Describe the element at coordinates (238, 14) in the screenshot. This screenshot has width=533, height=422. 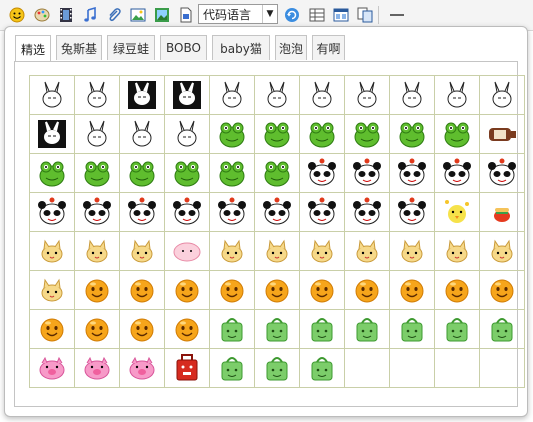
I see `code-language-select: 代码语言 ▼` at that location.